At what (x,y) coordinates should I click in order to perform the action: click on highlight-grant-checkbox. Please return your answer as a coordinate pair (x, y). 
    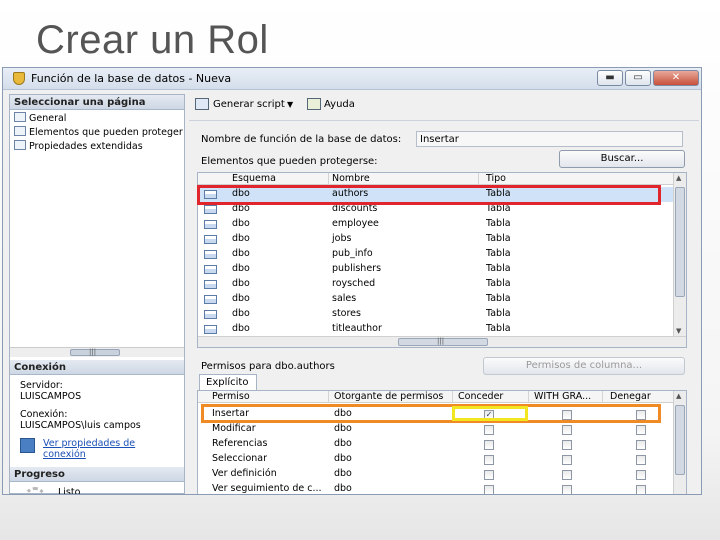
    Looking at the image, I should click on (490, 413).